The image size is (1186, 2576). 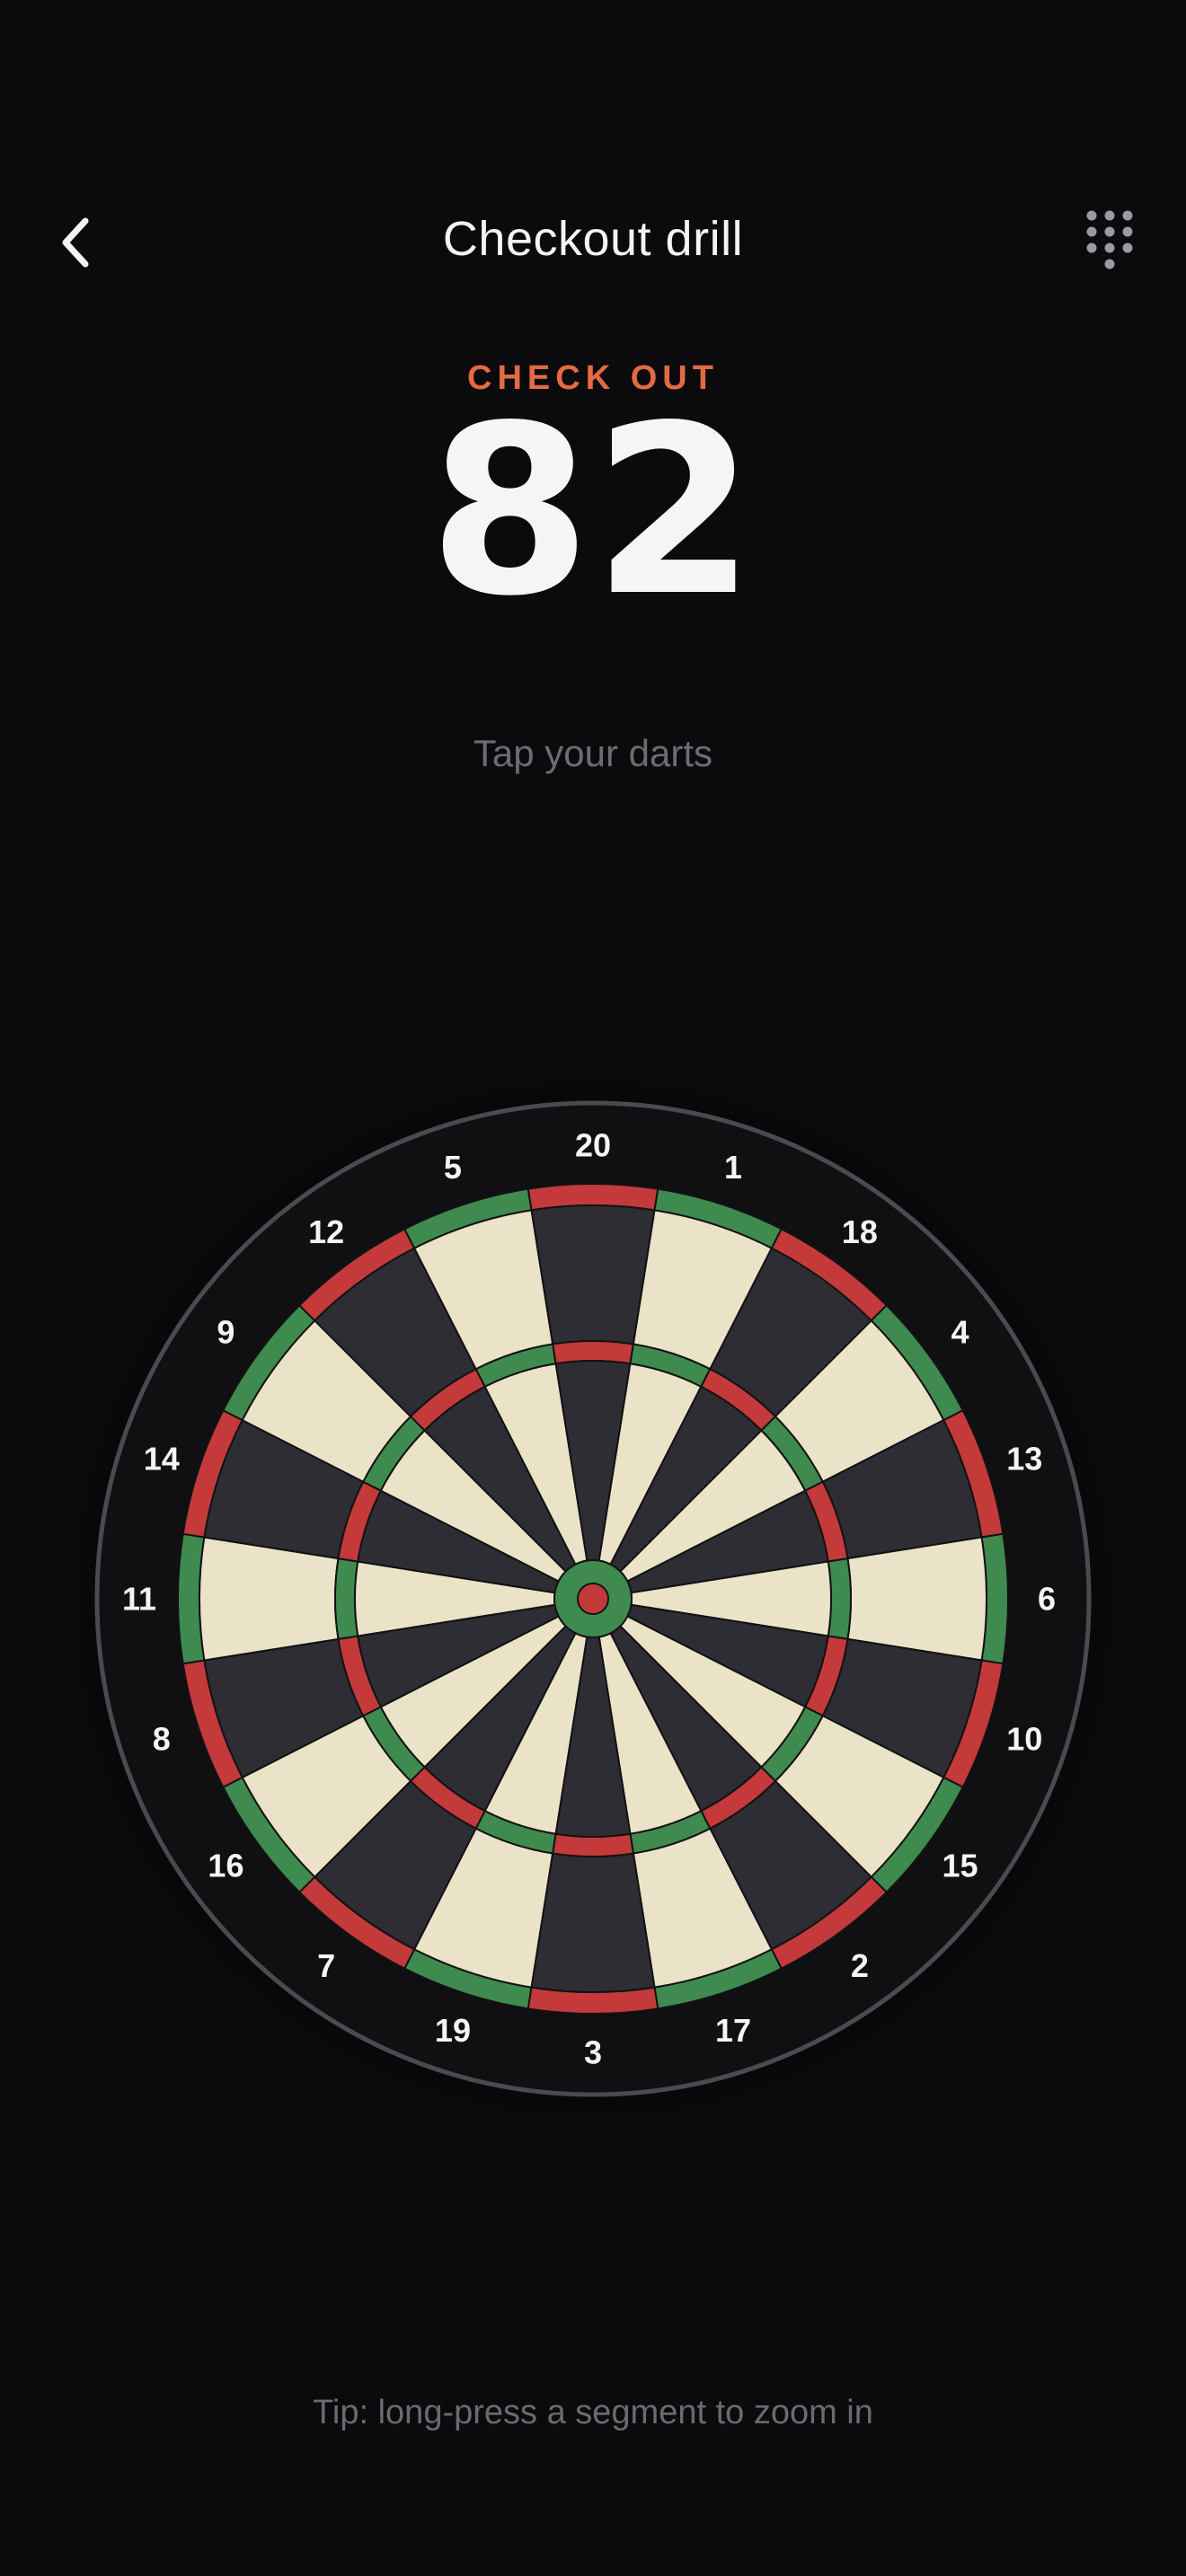 What do you see at coordinates (593, 239) in the screenshot?
I see `page-title: Checkout drill` at bounding box center [593, 239].